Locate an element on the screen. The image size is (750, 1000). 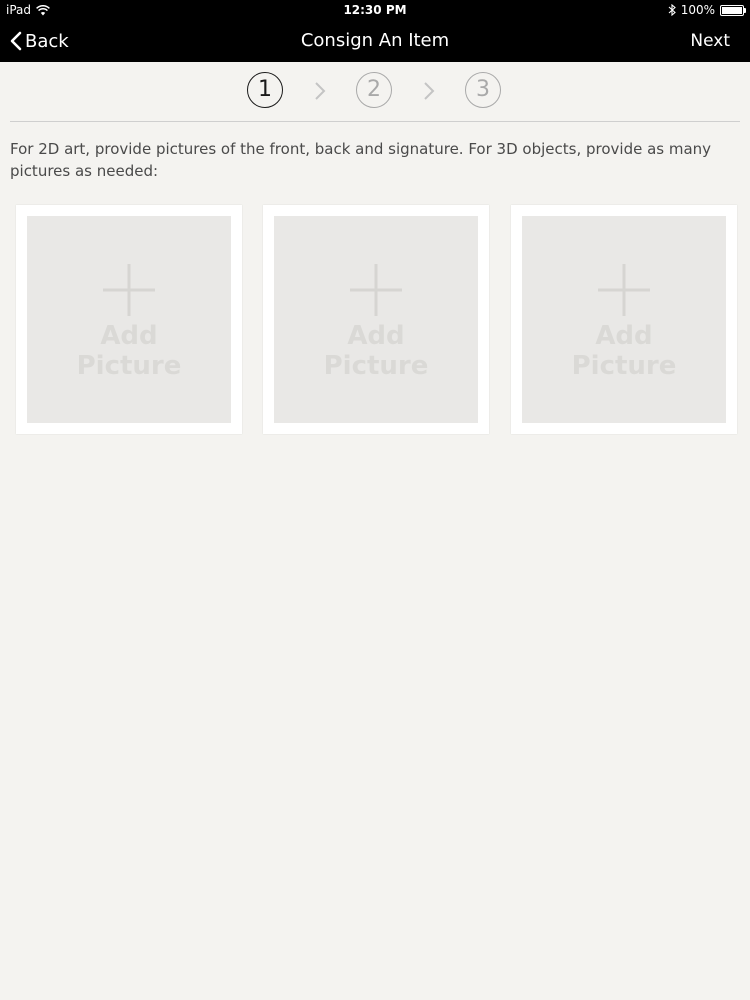
navigation-bar: Back Consign An Item Next is located at coordinates (375, 41).